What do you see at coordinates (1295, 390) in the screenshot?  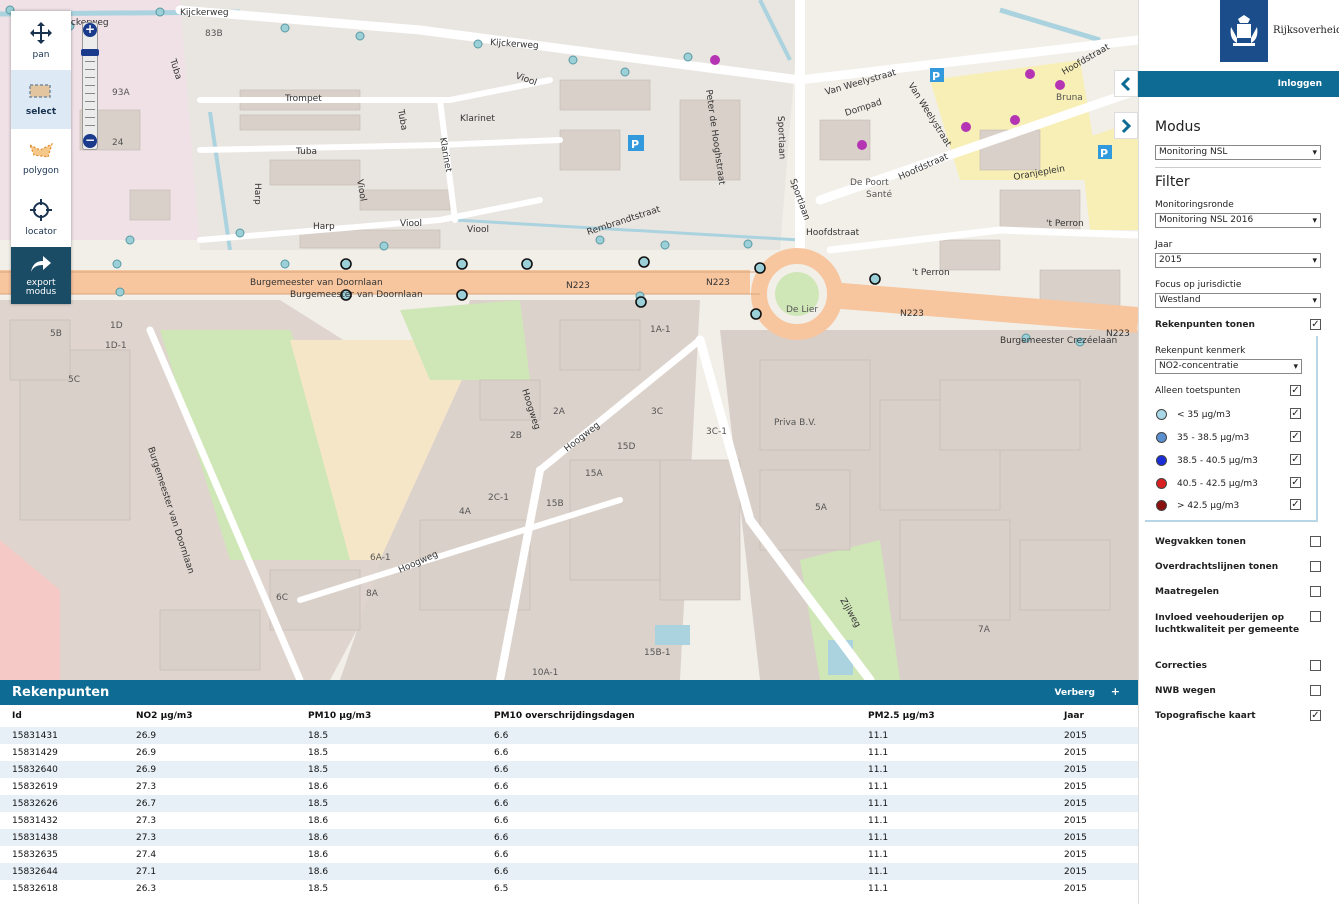 I see `alleen-toetspunten-checkbox: ✓` at bounding box center [1295, 390].